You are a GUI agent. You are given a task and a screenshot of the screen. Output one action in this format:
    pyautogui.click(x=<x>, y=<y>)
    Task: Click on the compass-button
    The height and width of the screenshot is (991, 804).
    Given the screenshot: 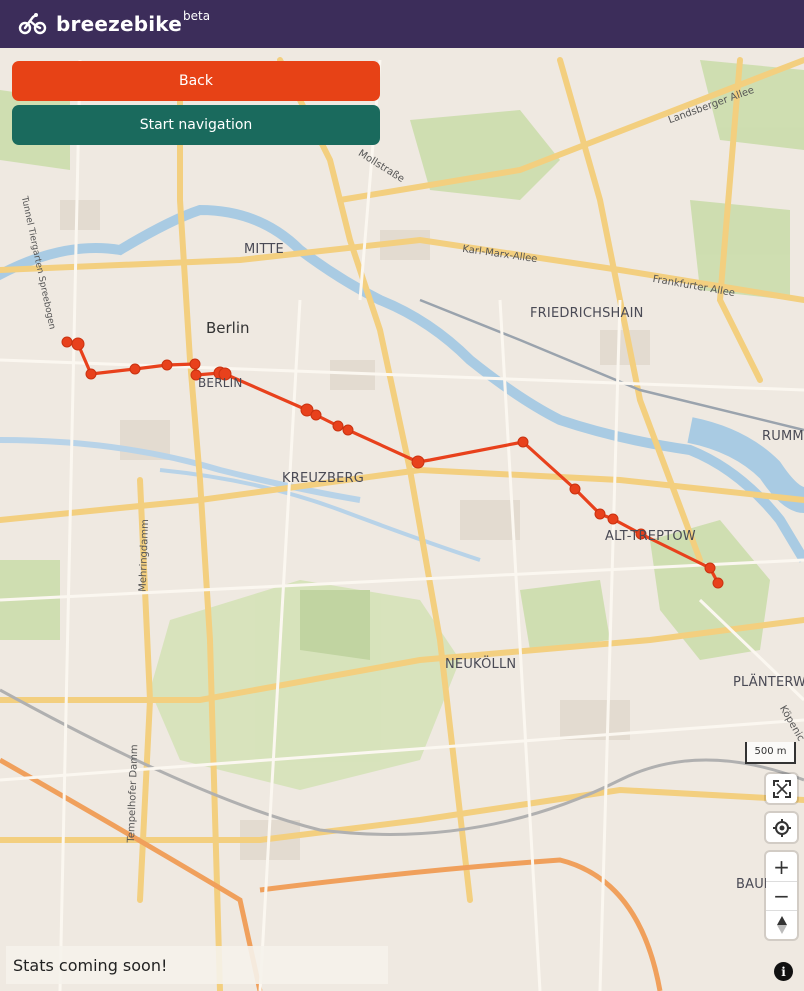 What is the action you would take?
    pyautogui.click(x=781, y=924)
    